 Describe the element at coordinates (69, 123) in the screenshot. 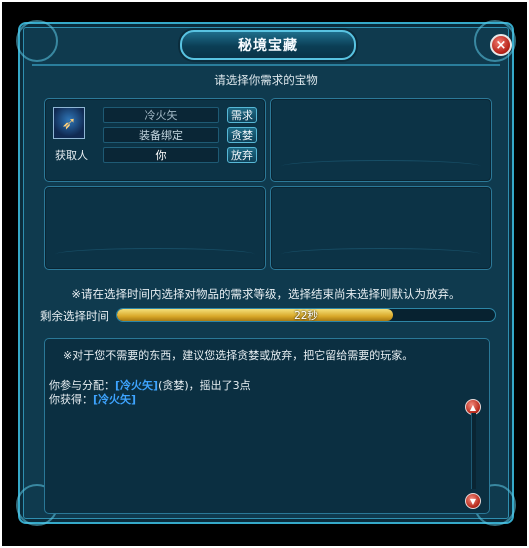

I see `golden-arrow-icon: ➶` at that location.